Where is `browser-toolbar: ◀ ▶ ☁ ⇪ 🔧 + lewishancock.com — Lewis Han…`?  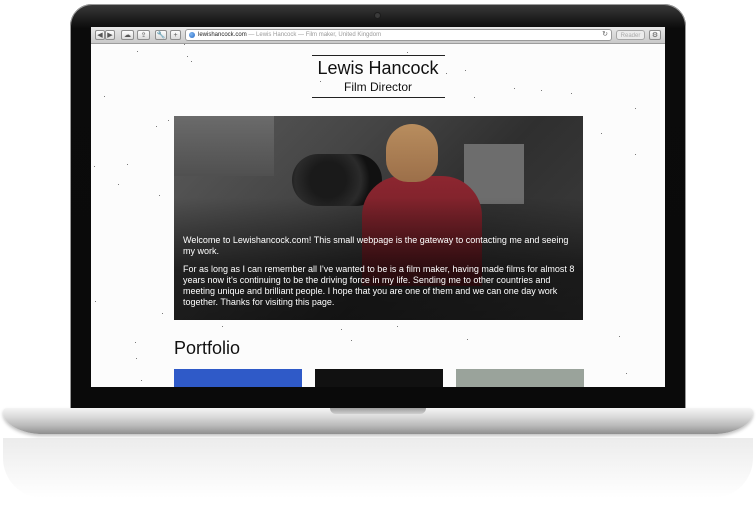 browser-toolbar: ◀ ▶ ☁ ⇪ 🔧 + lewishancock.com — Lewis Han… is located at coordinates (378, 35).